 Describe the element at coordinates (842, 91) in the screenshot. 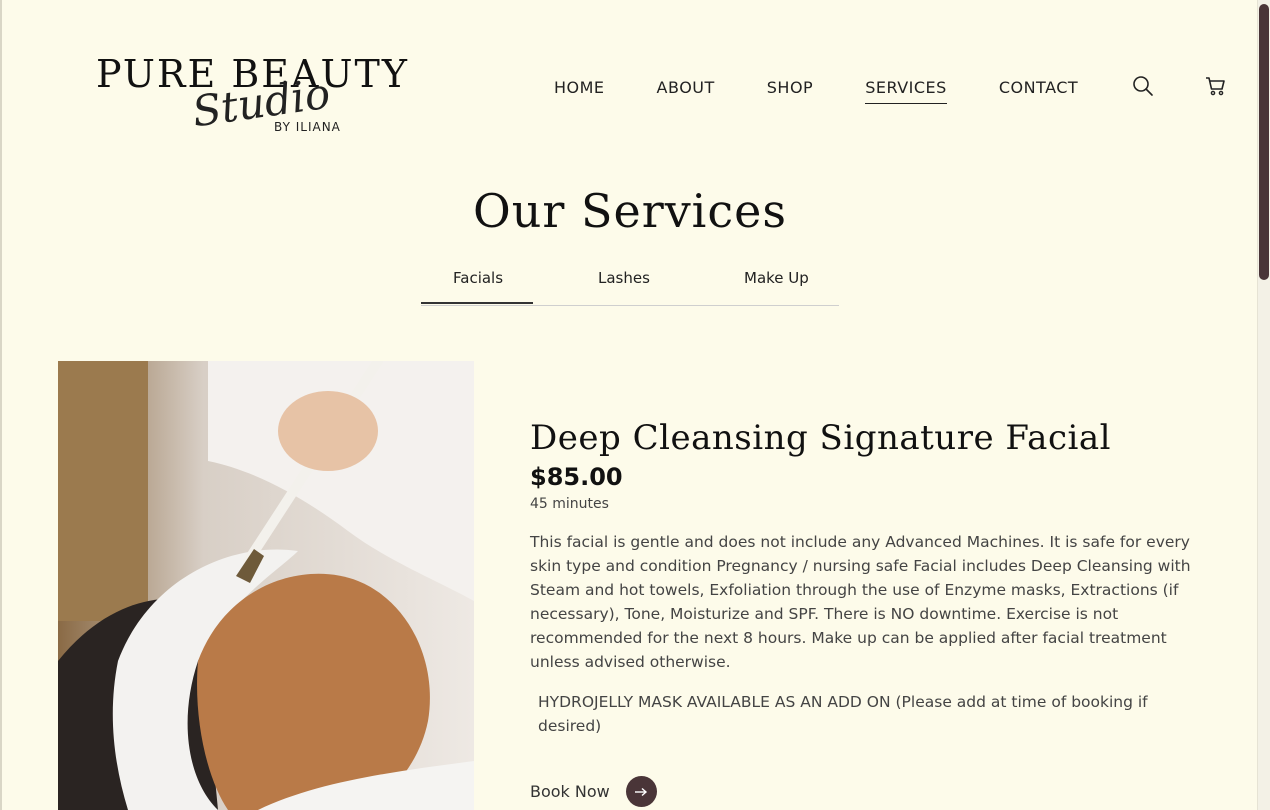

I see `main-nav: HOME ABOUT SHOP SERVICES CONTACT` at that location.